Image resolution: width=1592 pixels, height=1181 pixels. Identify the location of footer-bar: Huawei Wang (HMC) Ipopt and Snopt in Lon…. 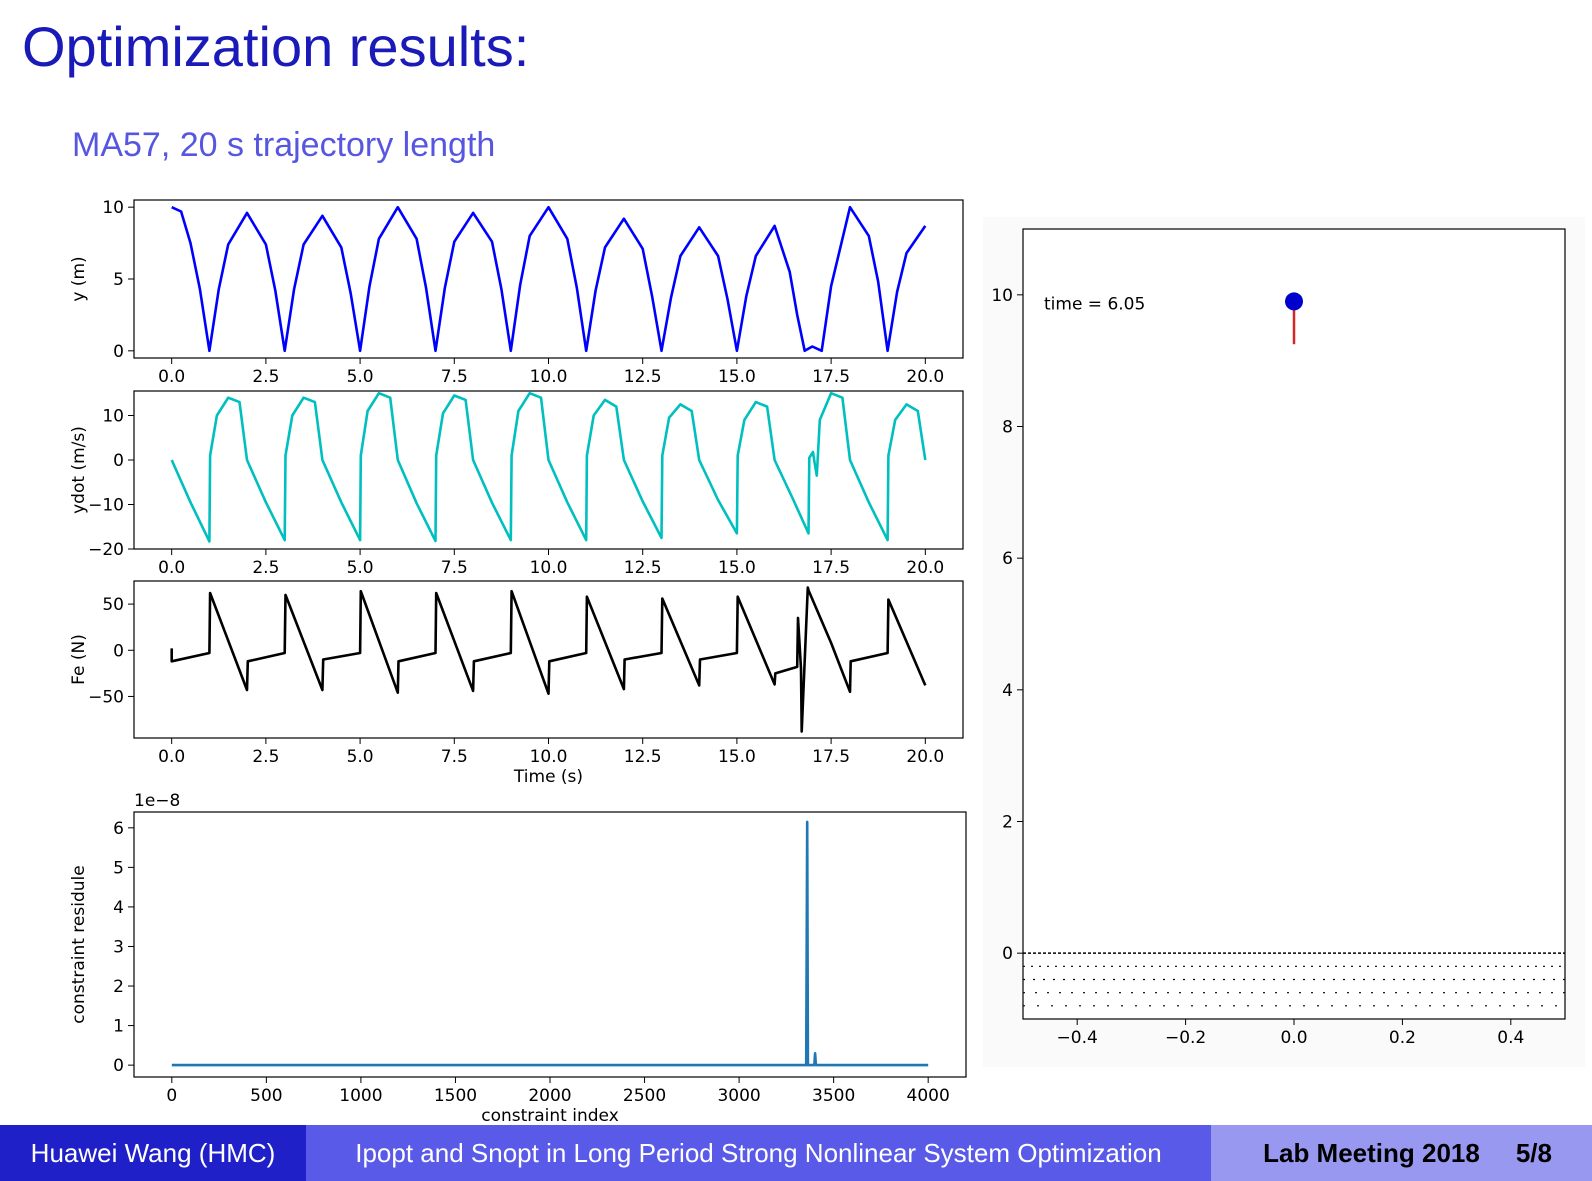
(796, 1153).